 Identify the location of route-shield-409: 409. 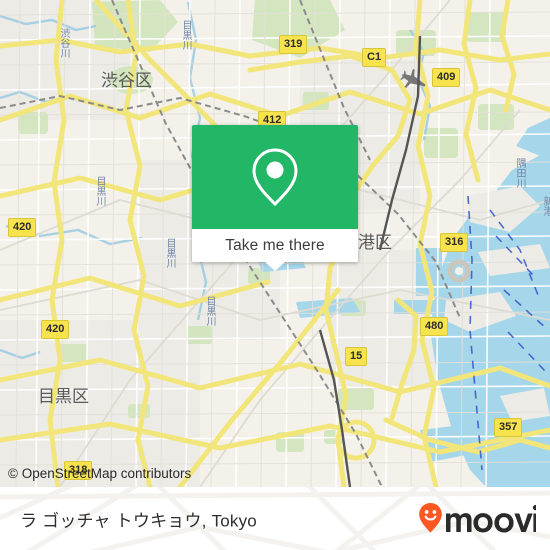
(446, 77).